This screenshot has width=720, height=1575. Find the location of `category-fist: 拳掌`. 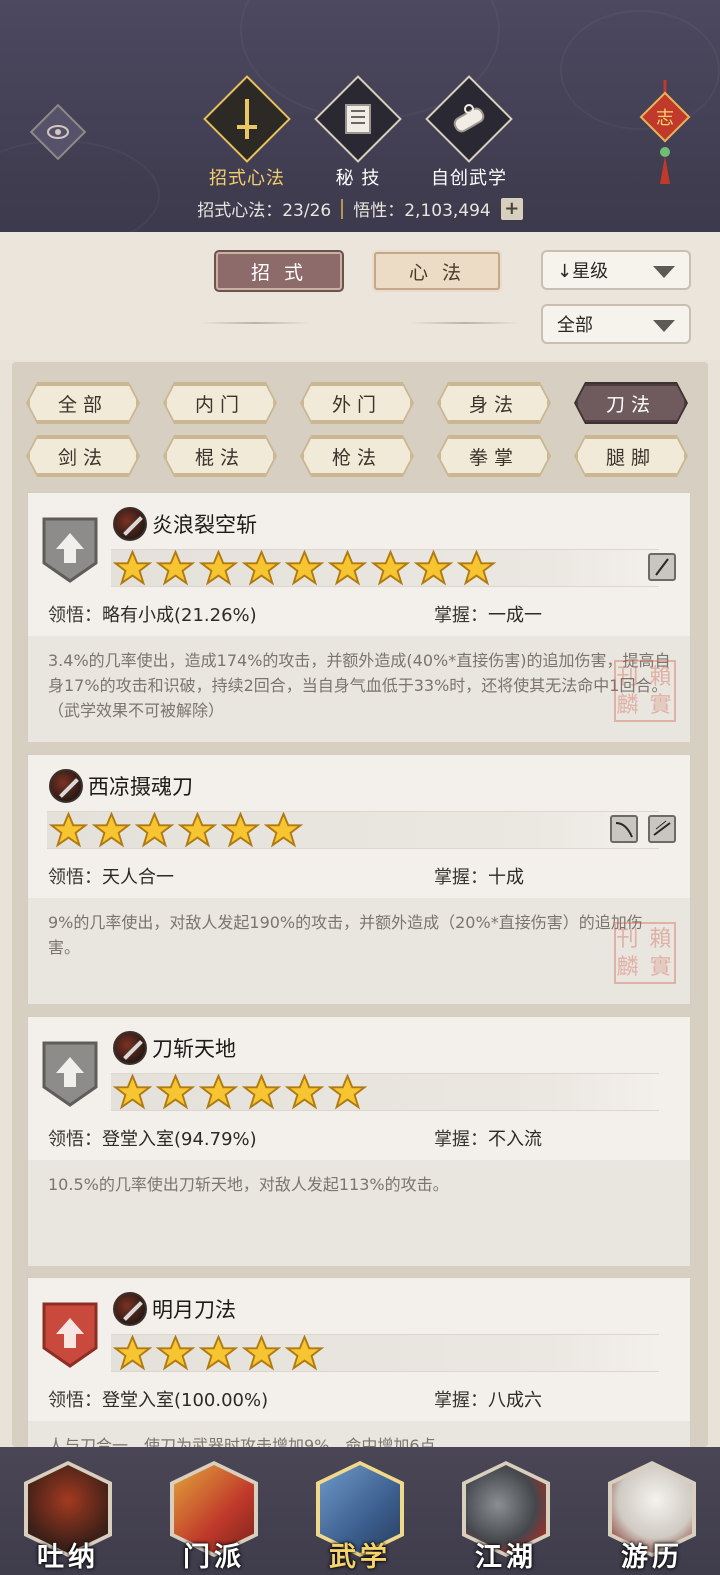

category-fist: 拳掌 is located at coordinates (494, 456).